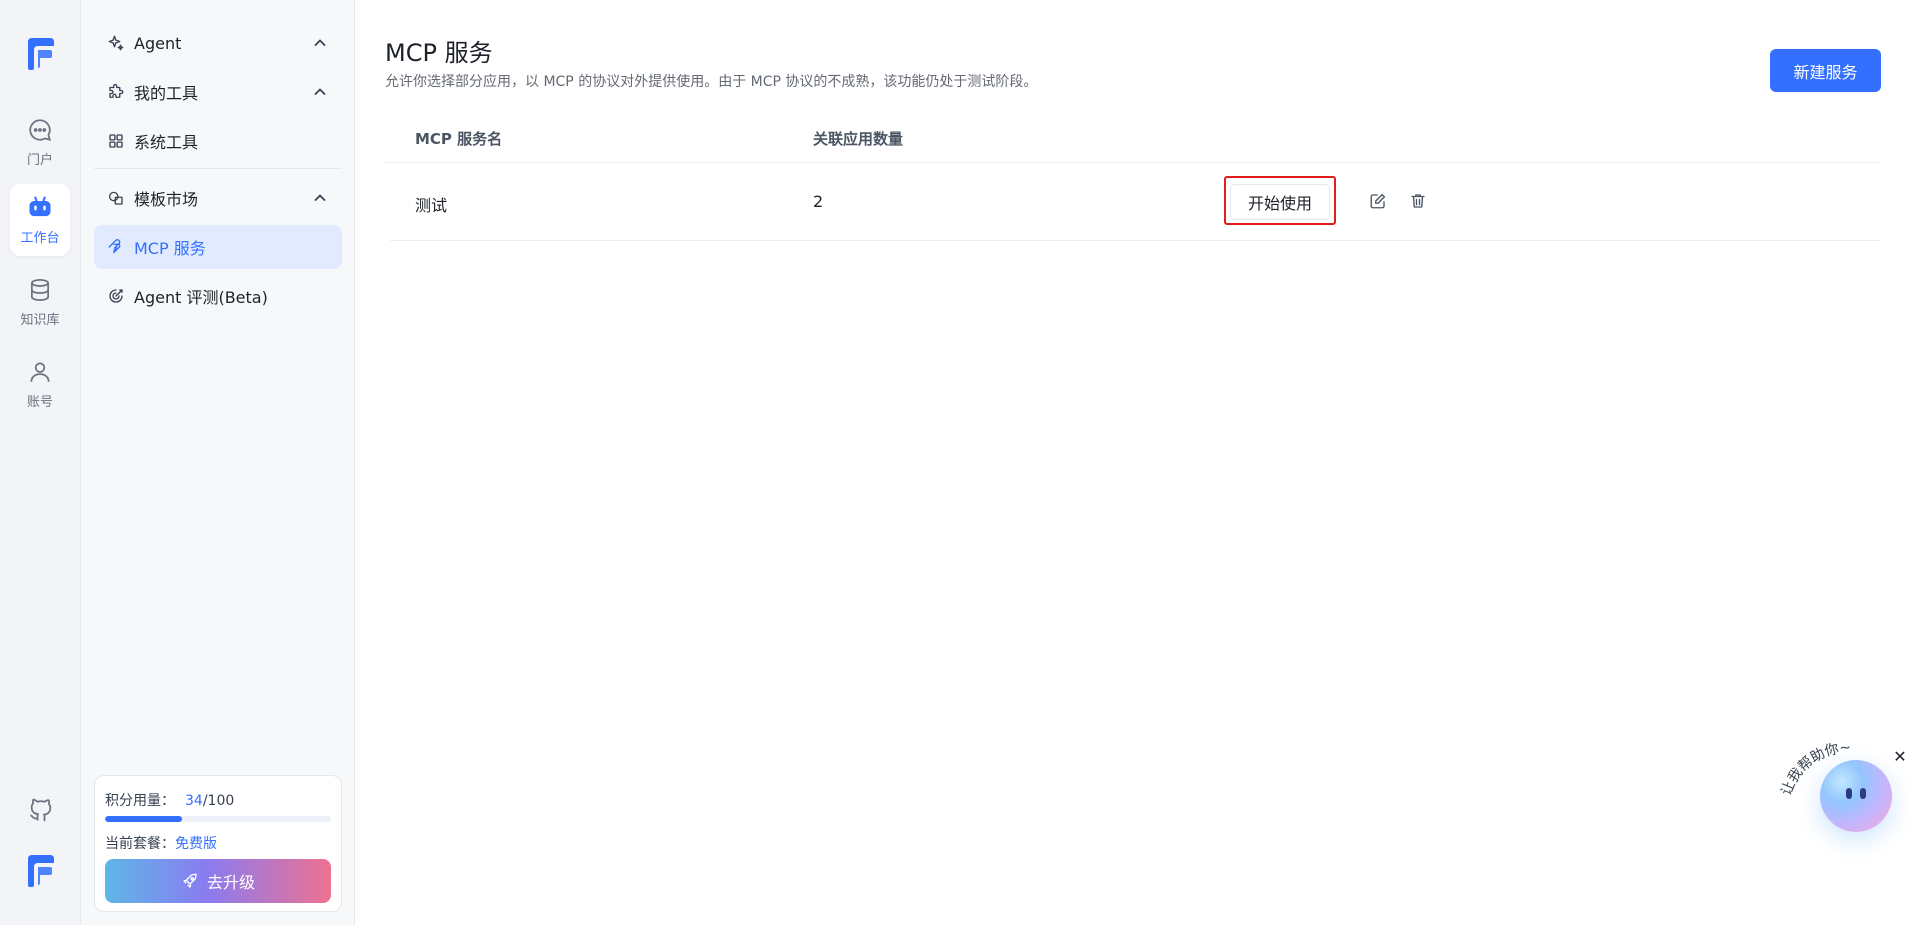 The width and height of the screenshot is (1910, 925). Describe the element at coordinates (194, 801) in the screenshot. I see `quota-used: 34` at that location.